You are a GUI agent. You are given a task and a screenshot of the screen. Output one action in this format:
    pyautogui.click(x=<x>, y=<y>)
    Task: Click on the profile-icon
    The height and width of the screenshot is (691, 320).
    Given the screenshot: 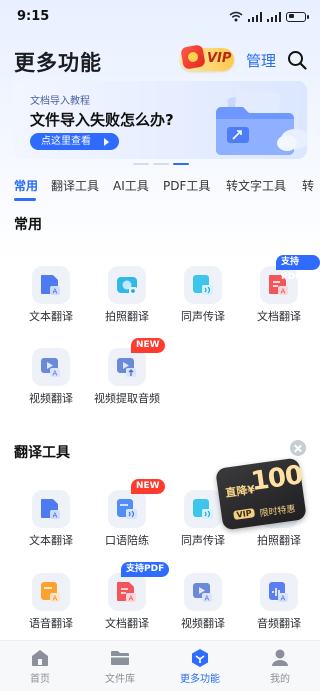 What is the action you would take?
    pyautogui.click(x=280, y=657)
    